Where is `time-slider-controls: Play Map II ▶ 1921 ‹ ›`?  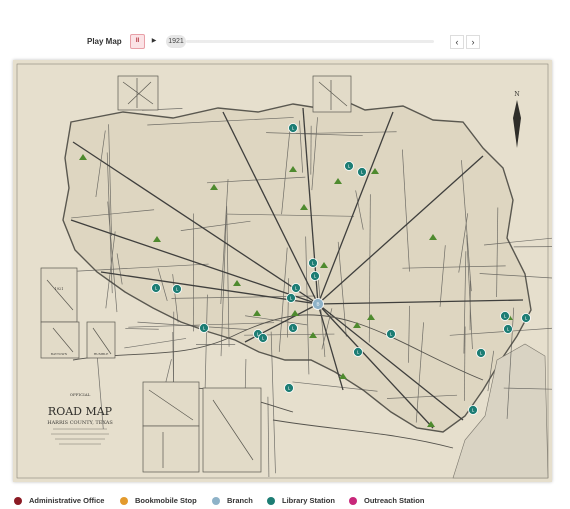
time-slider-controls: Play Map II ▶ 1921 ‹ › is located at coordinates (285, 42).